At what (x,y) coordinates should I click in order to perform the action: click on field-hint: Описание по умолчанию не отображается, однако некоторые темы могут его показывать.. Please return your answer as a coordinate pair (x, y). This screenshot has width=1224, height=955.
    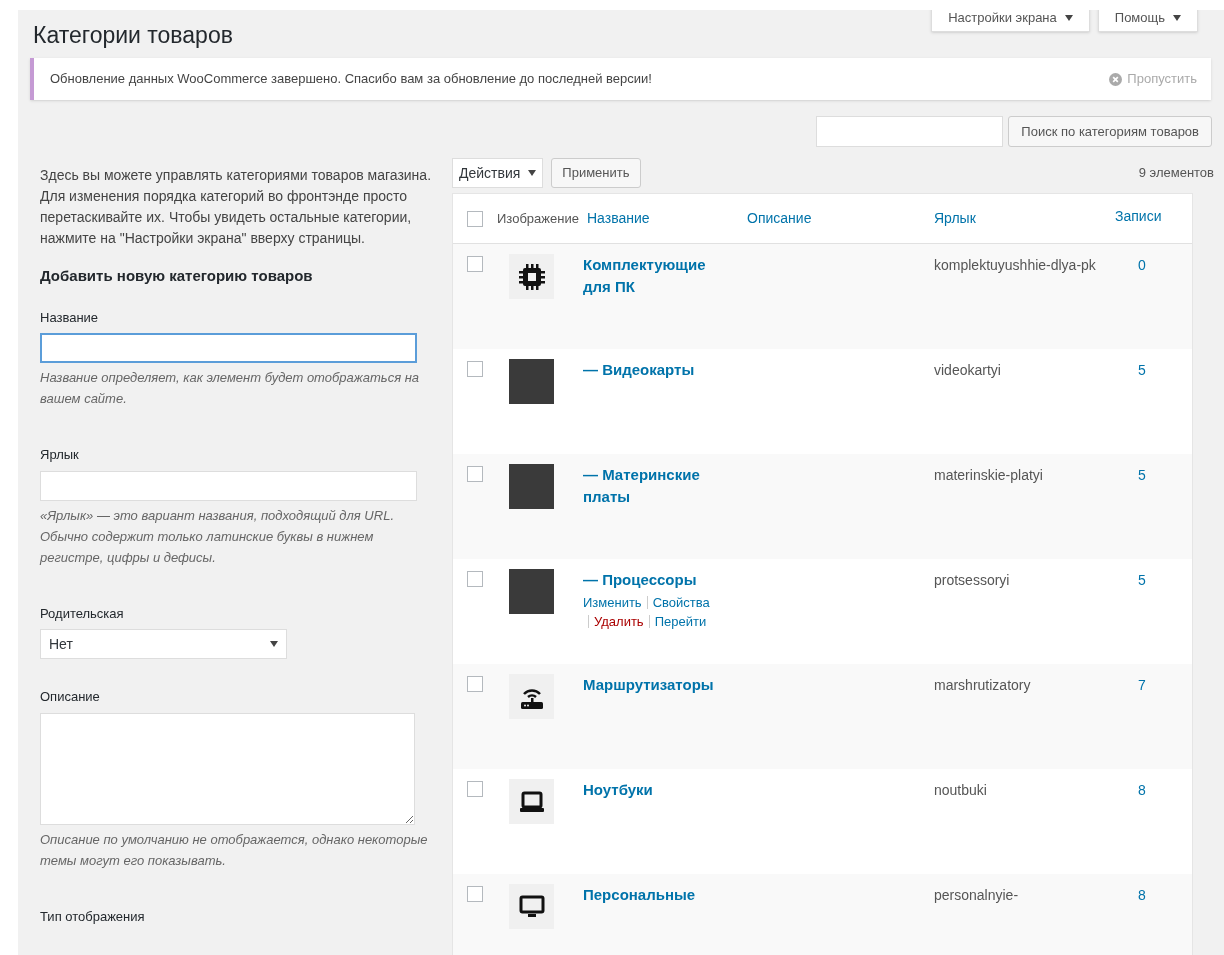
    Looking at the image, I should click on (234, 850).